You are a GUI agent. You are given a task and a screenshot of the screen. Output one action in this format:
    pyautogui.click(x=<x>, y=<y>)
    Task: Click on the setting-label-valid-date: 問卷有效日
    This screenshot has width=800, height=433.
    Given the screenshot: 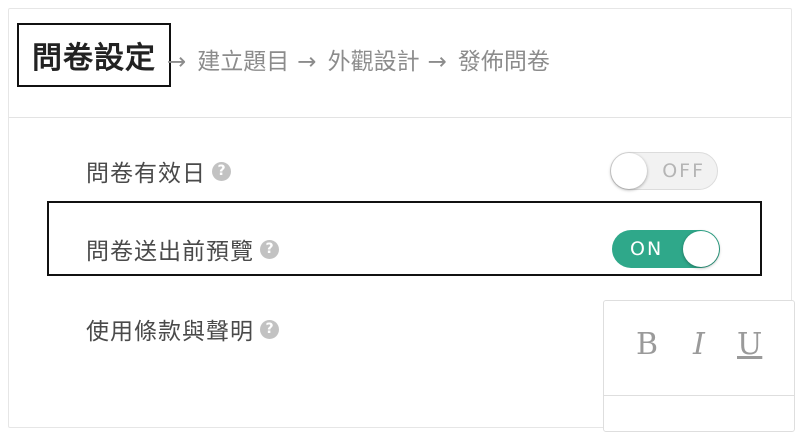 What is the action you would take?
    pyautogui.click(x=146, y=174)
    